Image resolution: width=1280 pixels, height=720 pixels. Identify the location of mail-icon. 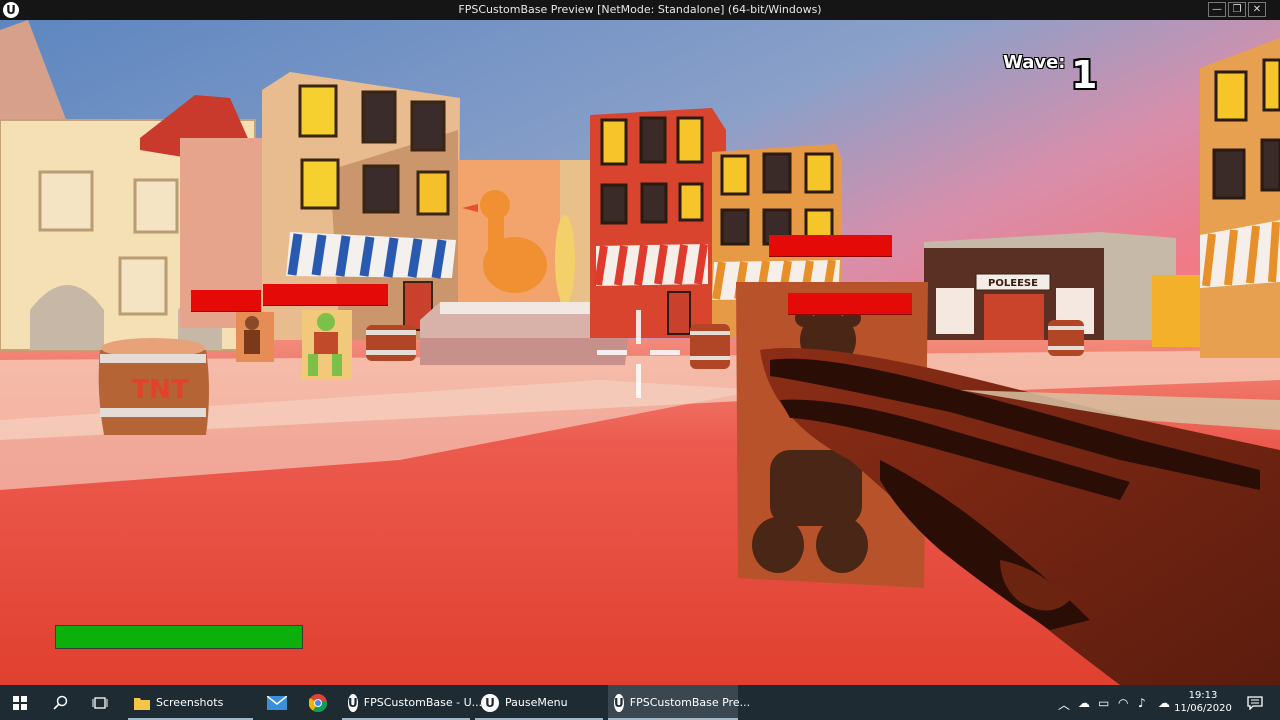
(277, 702).